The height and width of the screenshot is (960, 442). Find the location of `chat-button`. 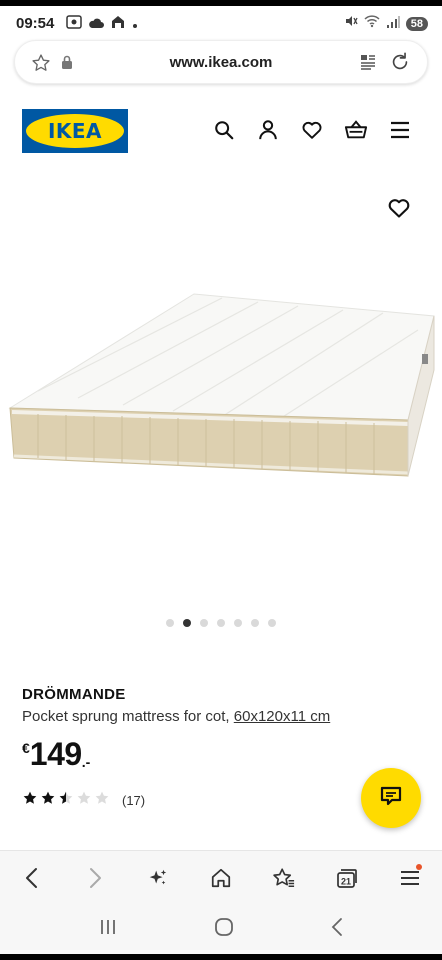

chat-button is located at coordinates (391, 798).